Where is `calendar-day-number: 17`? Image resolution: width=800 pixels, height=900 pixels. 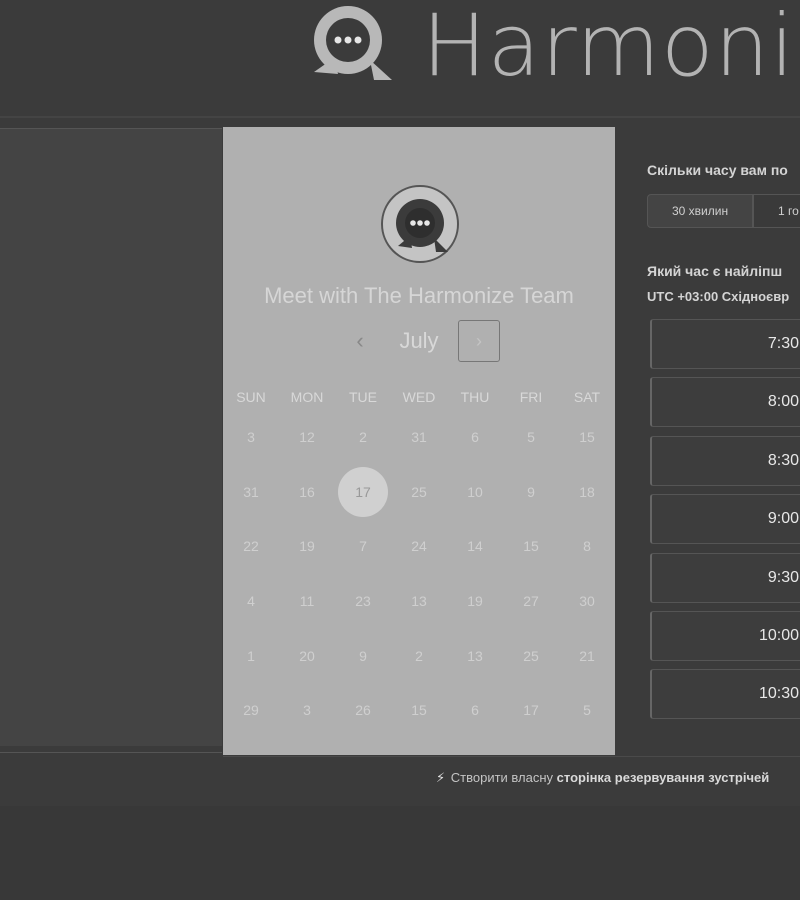 calendar-day-number: 17 is located at coordinates (531, 710).